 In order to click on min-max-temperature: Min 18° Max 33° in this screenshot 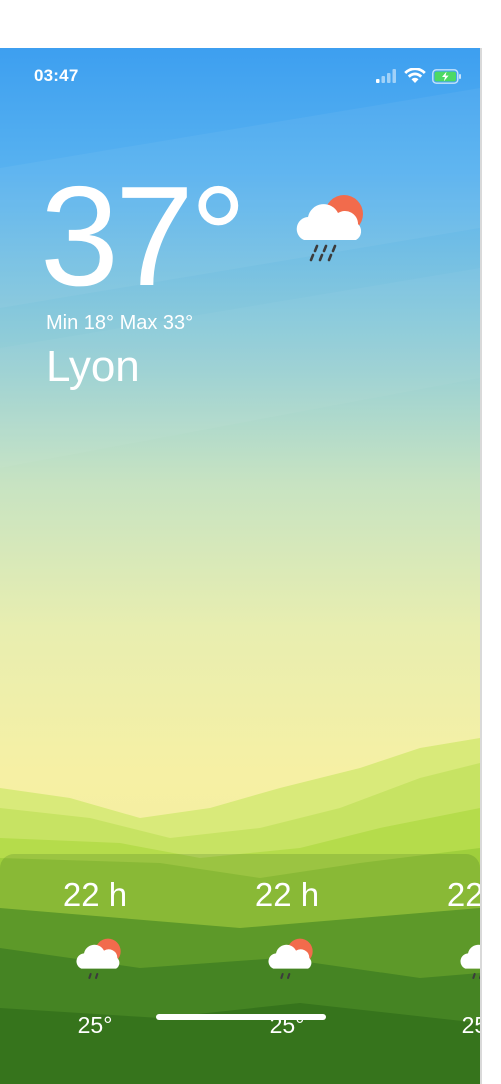, I will do `click(120, 323)`.